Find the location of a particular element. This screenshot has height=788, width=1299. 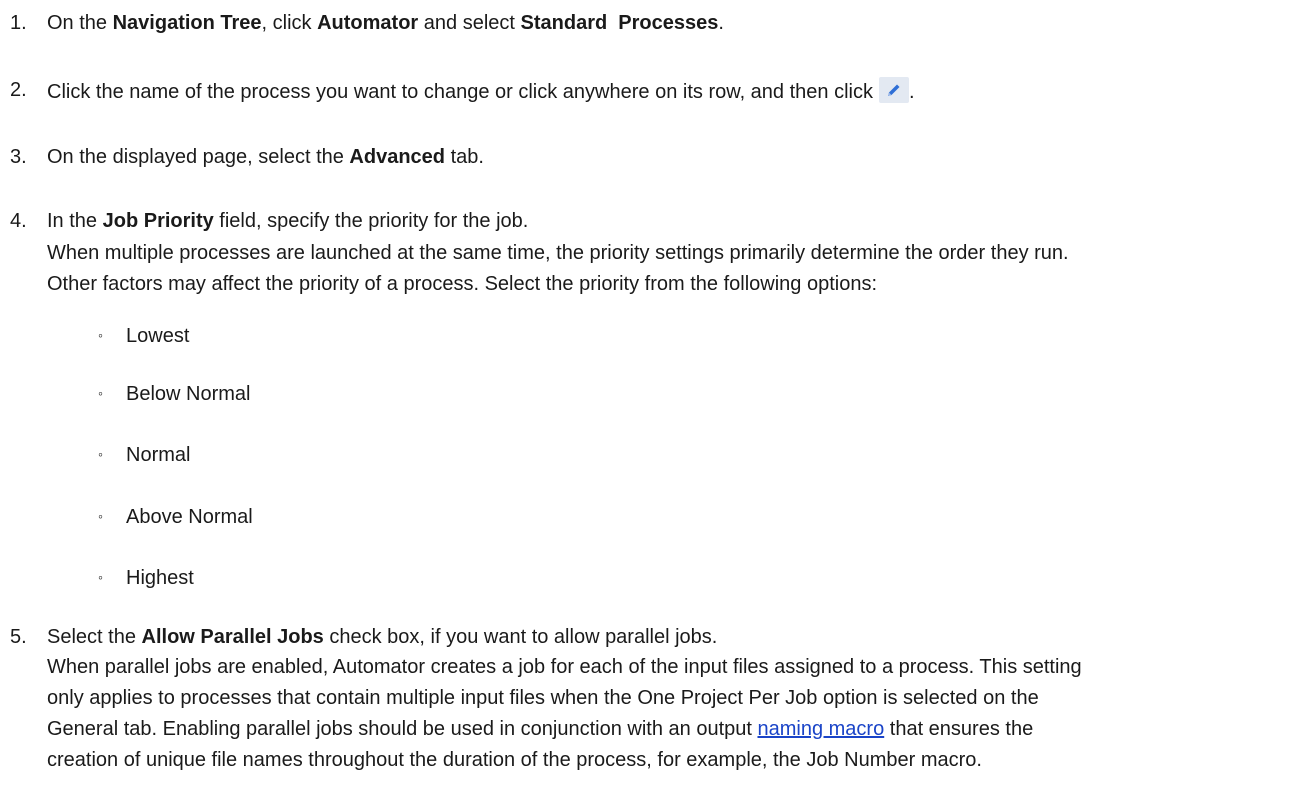

ui-term: Standard Processes is located at coordinates (619, 23).